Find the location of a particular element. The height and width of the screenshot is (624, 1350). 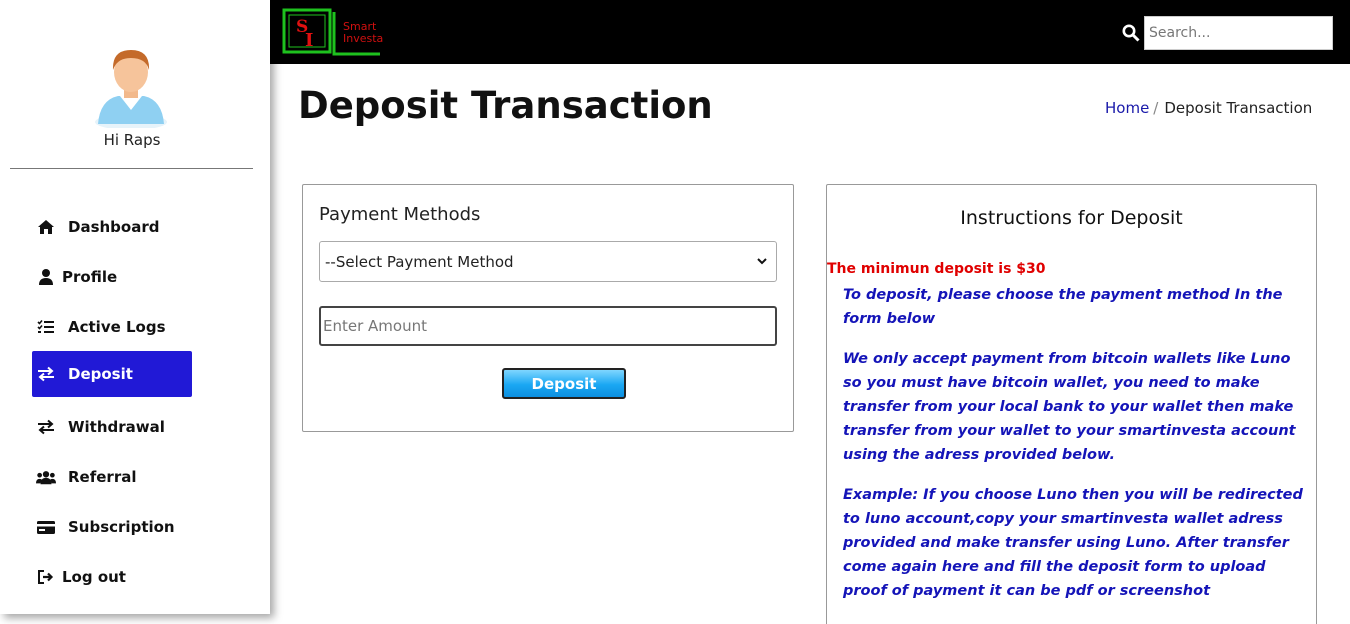

user-avatar is located at coordinates (131, 89).